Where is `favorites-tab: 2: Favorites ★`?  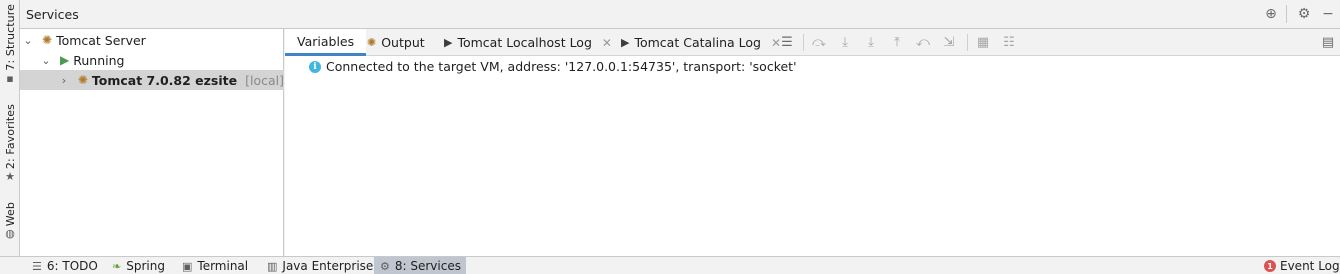 favorites-tab: 2: Favorites ★ is located at coordinates (10, 143).